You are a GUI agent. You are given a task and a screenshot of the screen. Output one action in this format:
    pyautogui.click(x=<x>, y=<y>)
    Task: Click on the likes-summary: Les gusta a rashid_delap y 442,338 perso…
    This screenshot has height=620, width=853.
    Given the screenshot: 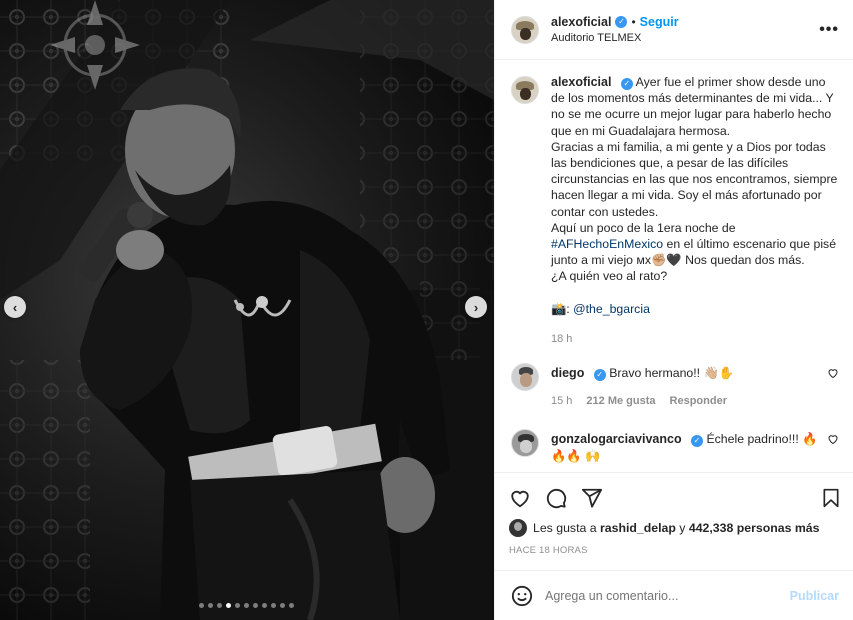 What is the action you would take?
    pyautogui.click(x=675, y=528)
    